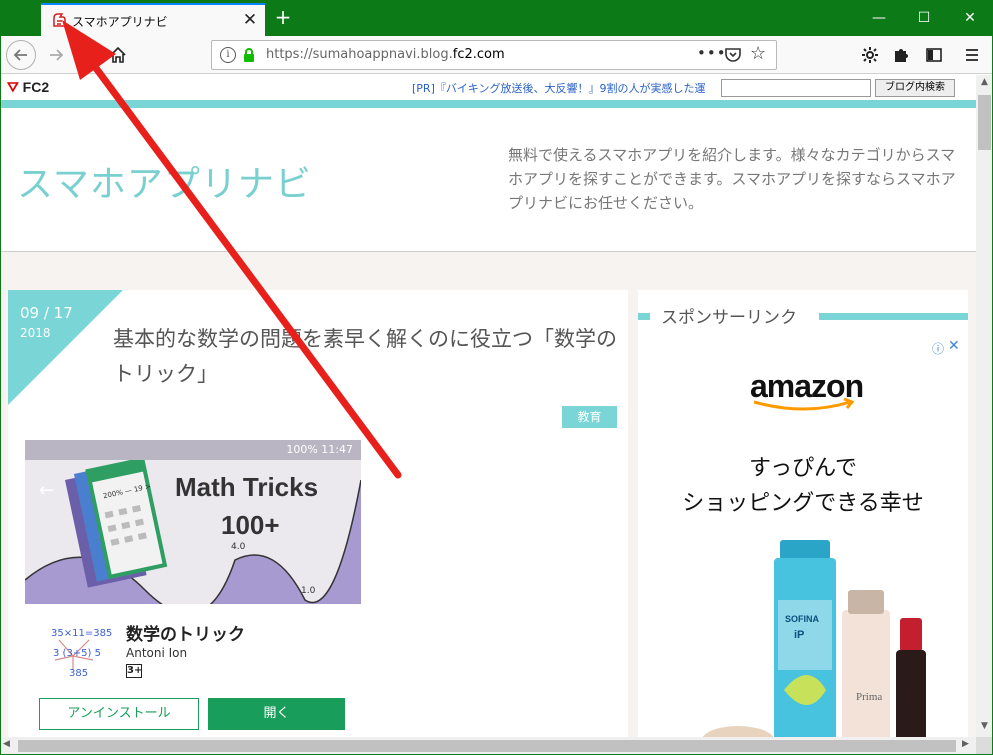 Image resolution: width=993 pixels, height=755 pixels. I want to click on puzzle-icon, so click(901, 55).